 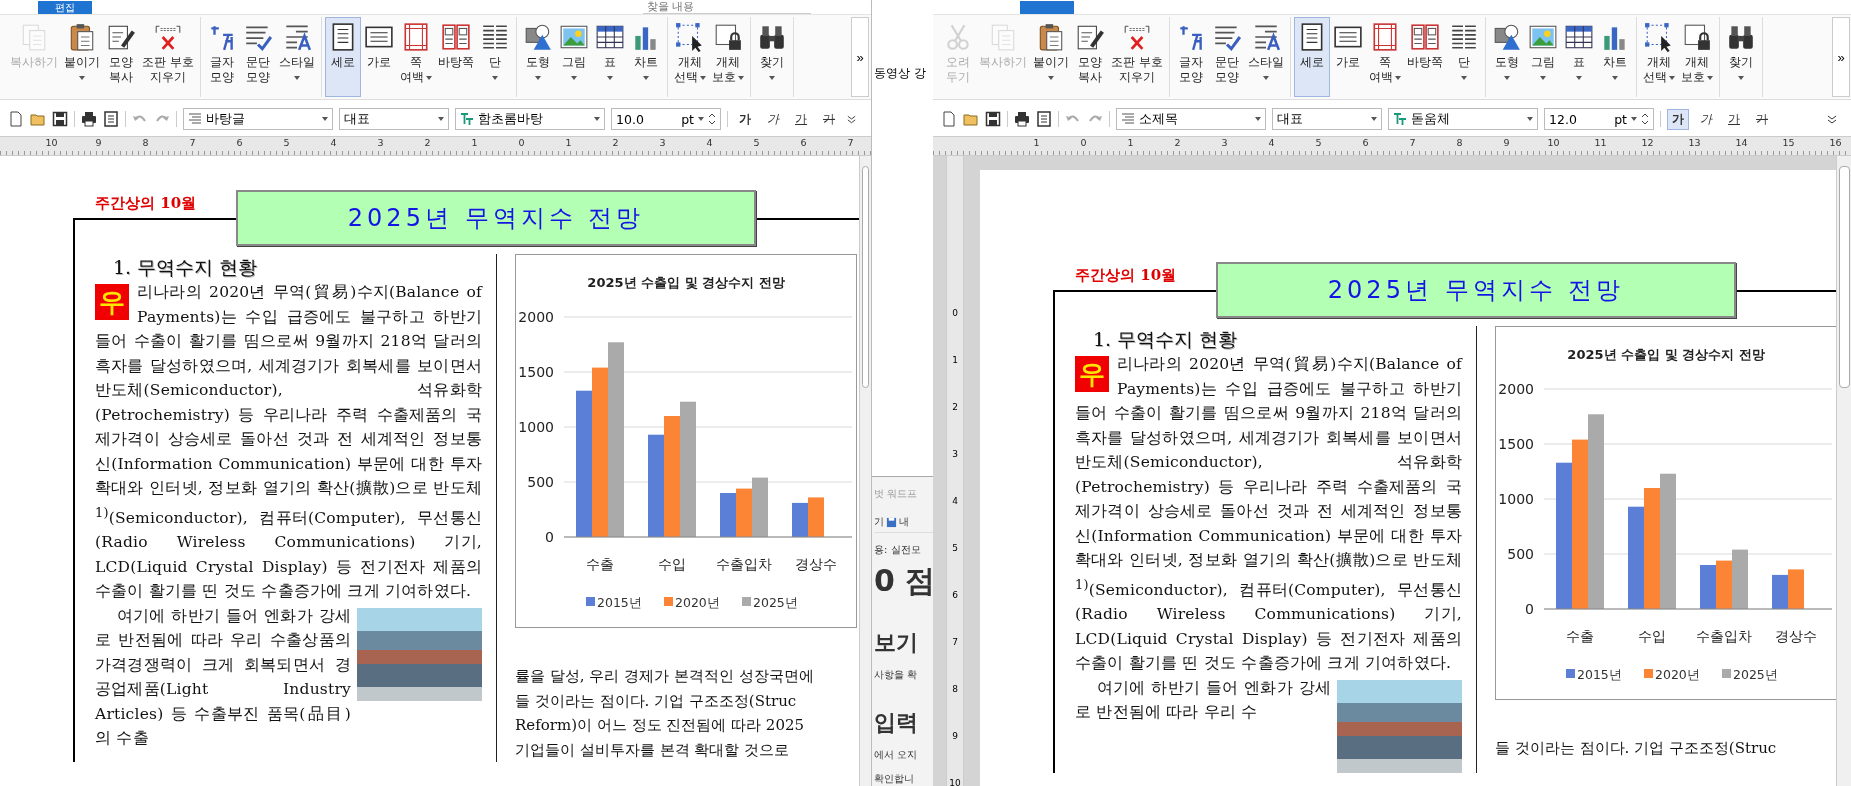 What do you see at coordinates (65, 7) in the screenshot?
I see `menu-tab: 편집` at bounding box center [65, 7].